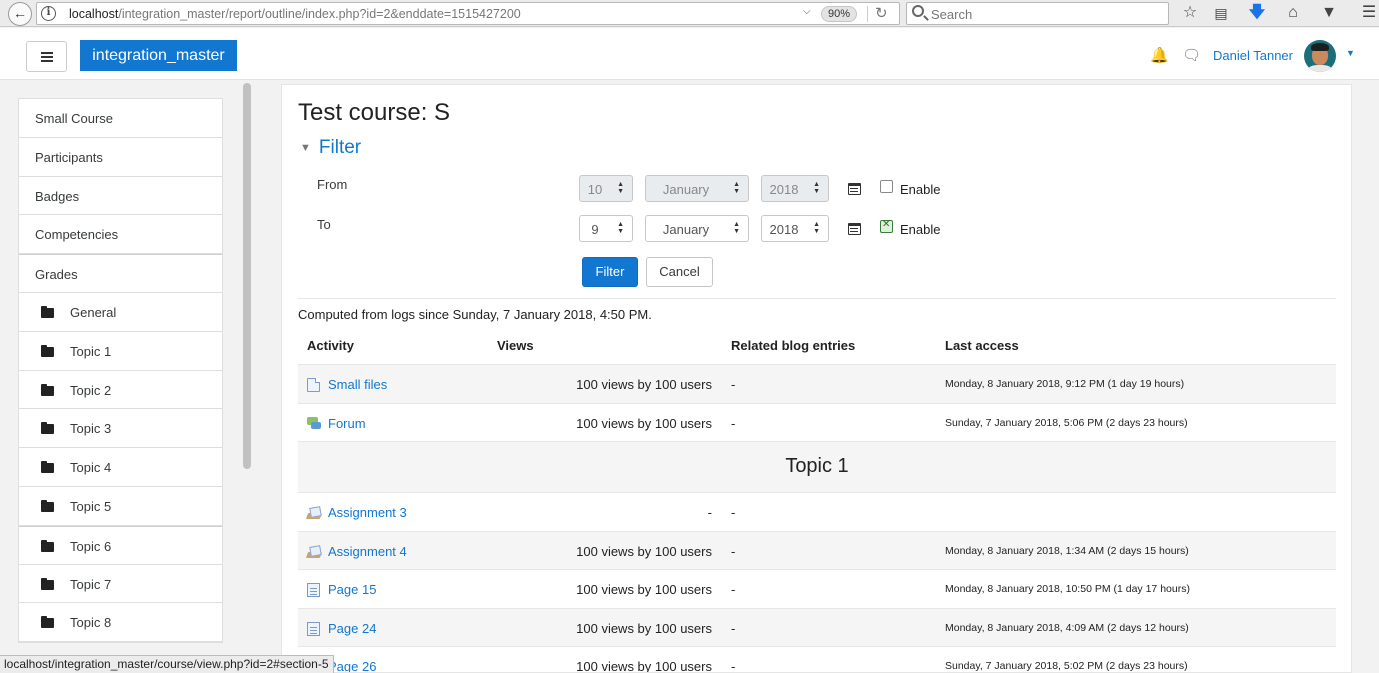 The image size is (1379, 673). I want to click on activity-link: Assignment 3, so click(367, 512).